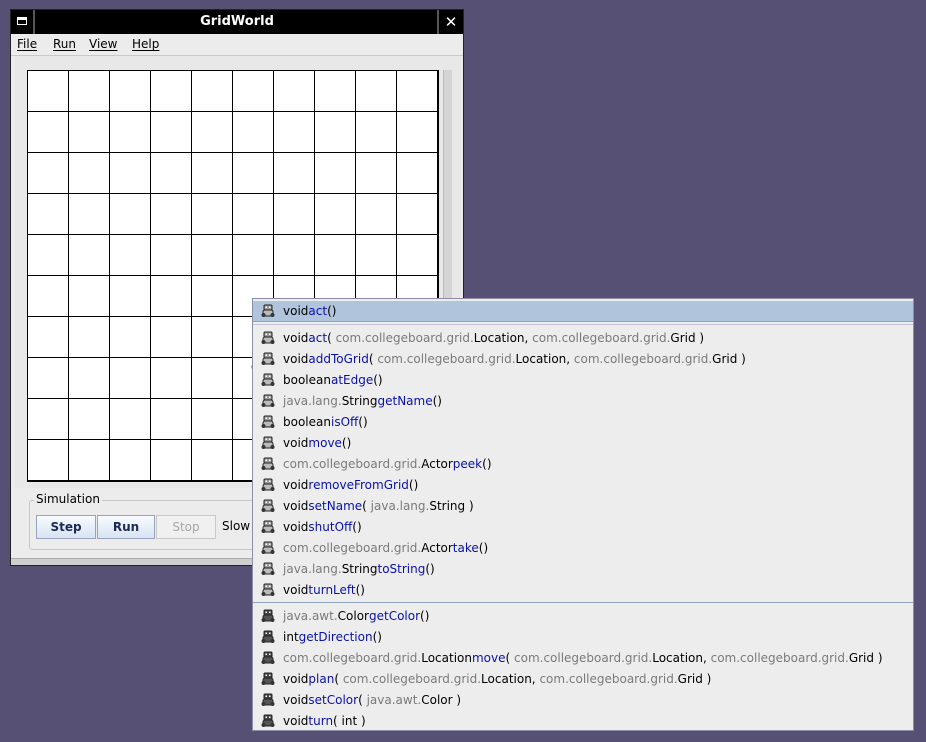 The width and height of the screenshot is (926, 742). I want to click on param-text: Grid ), so click(687, 337).